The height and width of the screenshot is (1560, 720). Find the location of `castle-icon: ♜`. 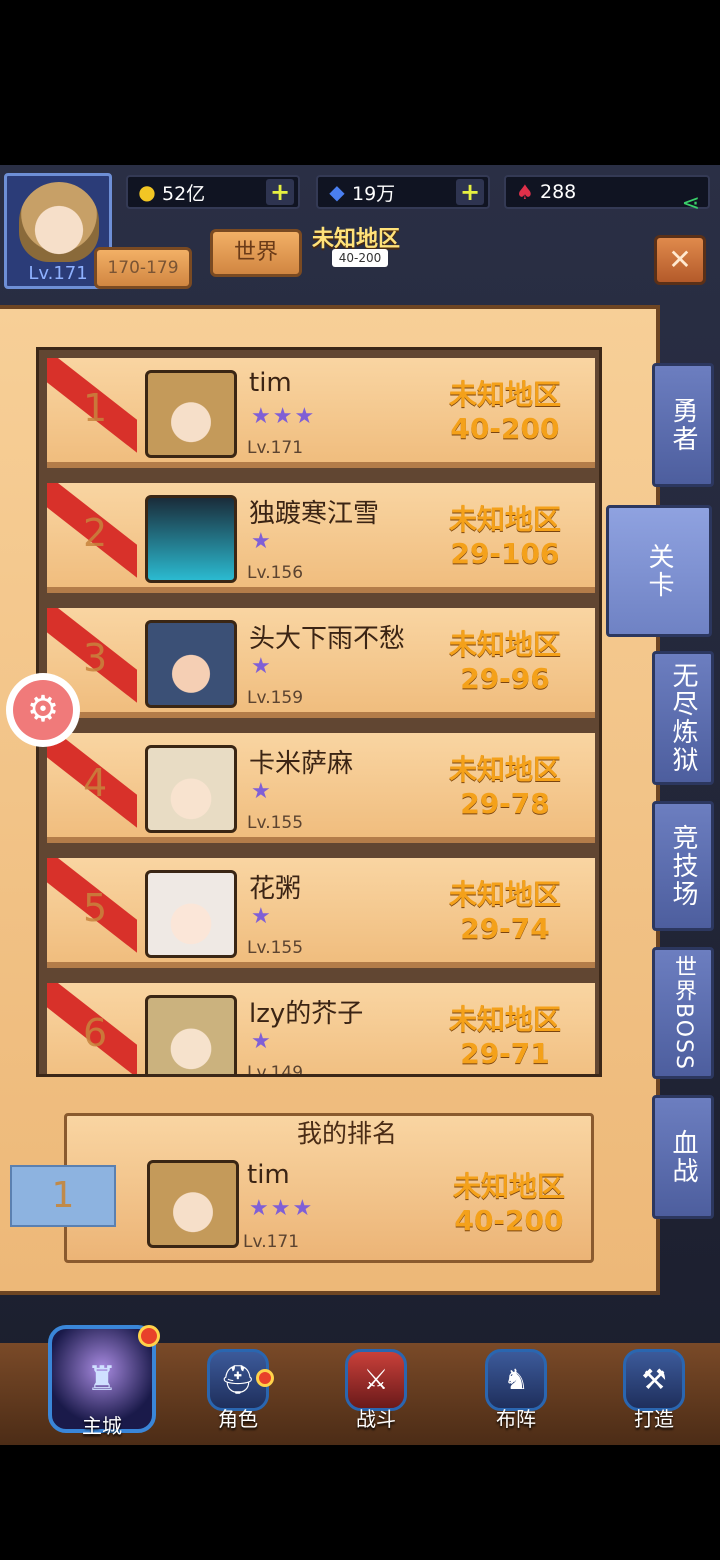

castle-icon: ♜ is located at coordinates (102, 1379).